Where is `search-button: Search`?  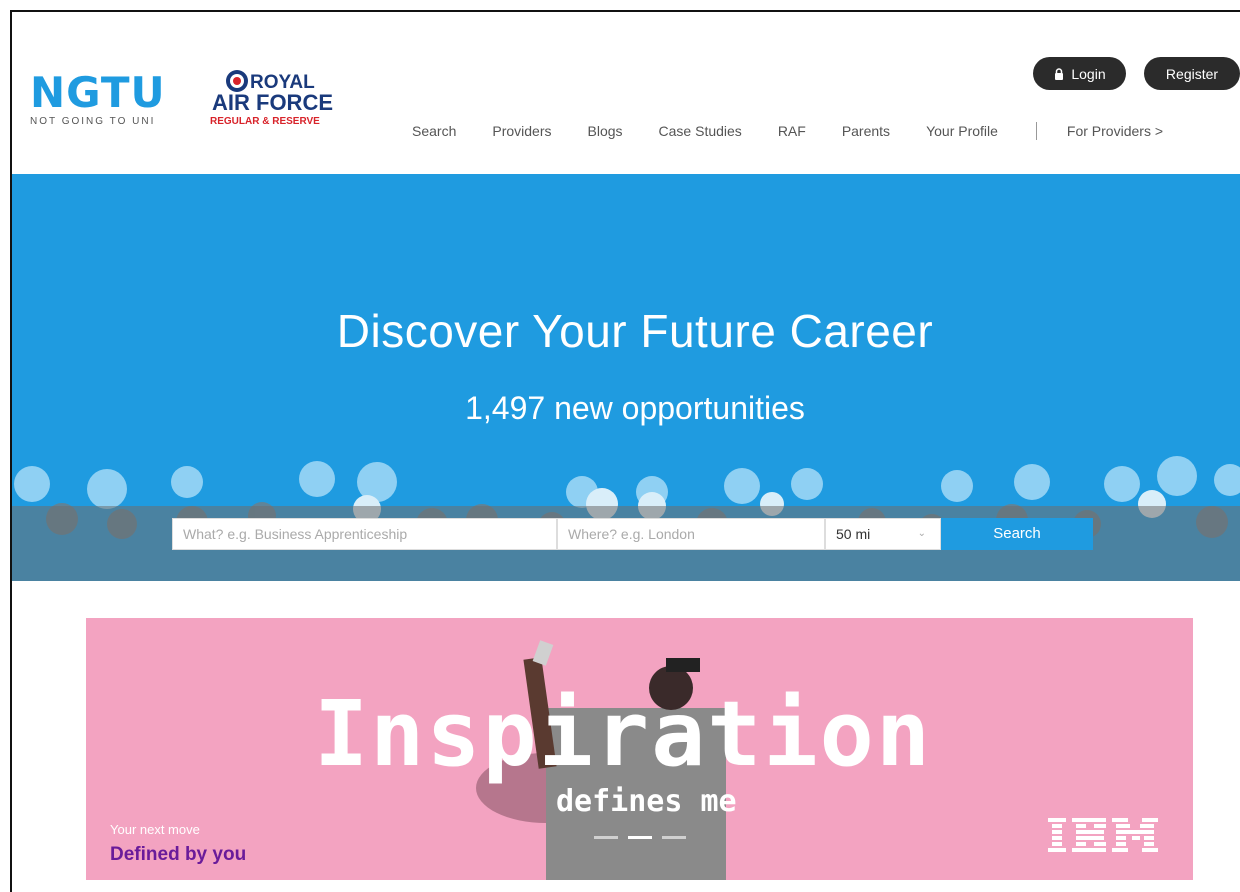
search-button: Search is located at coordinates (1017, 534).